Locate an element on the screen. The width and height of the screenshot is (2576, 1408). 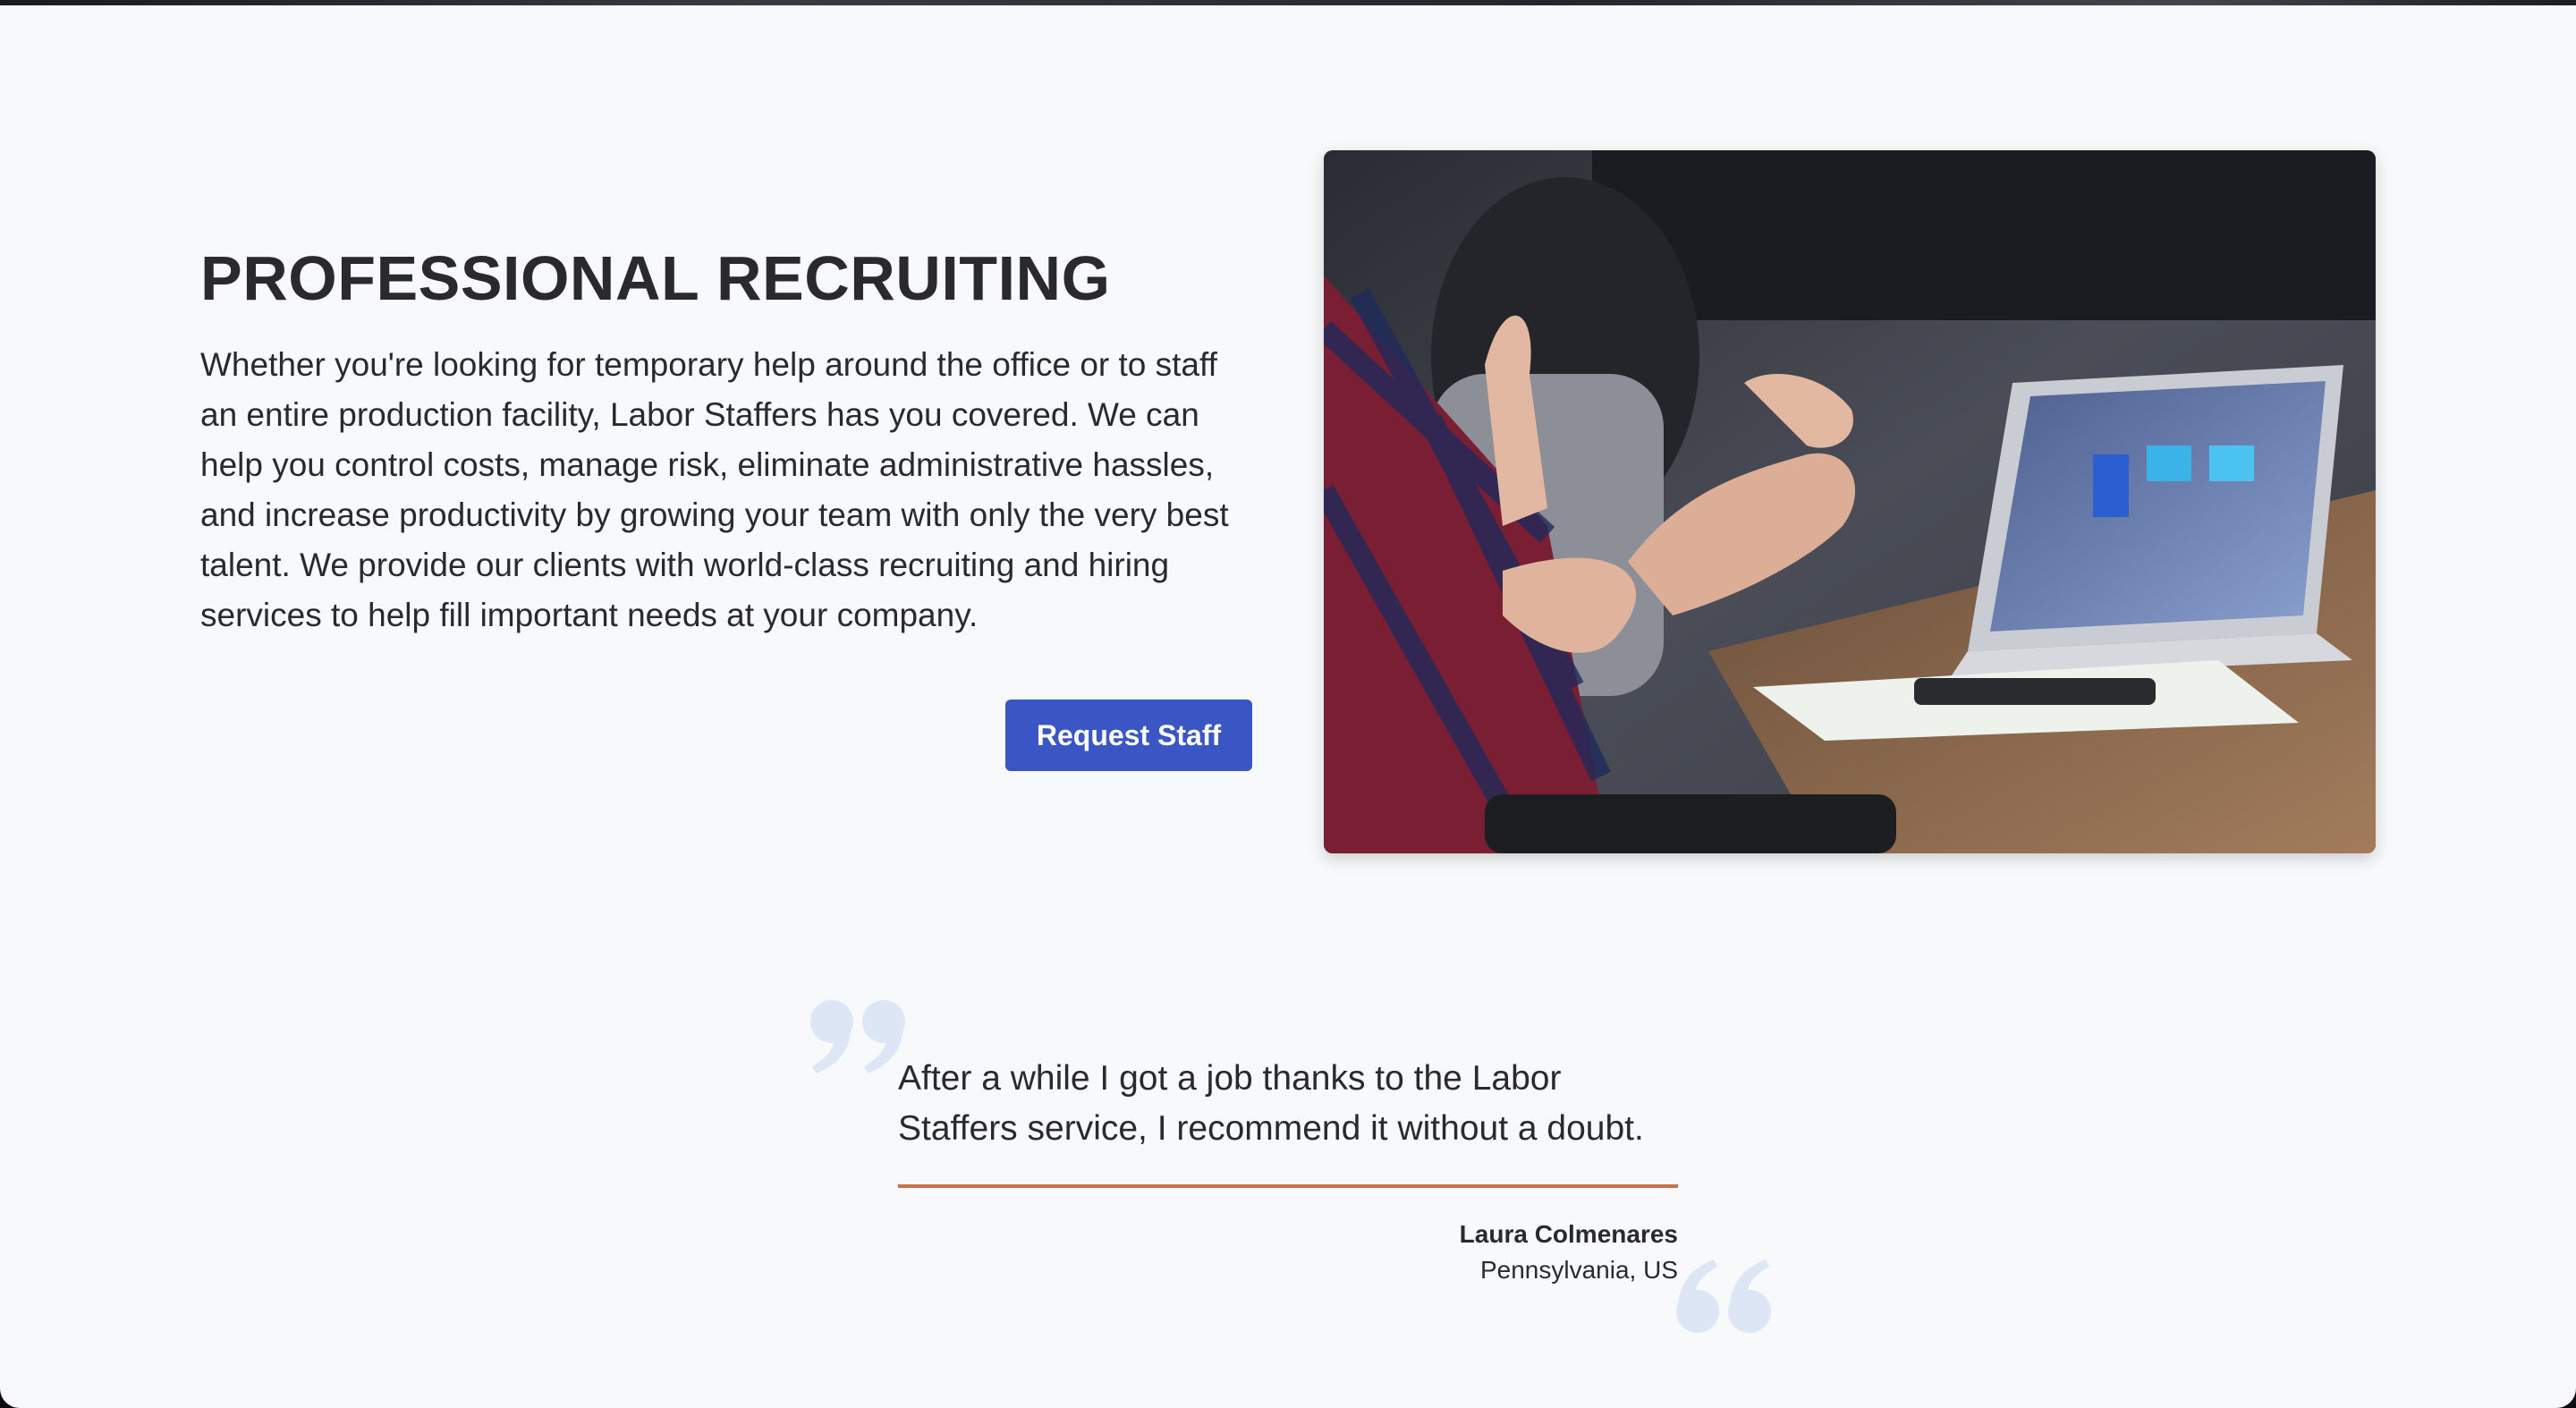
page-title: PROFESSIONAL RECRUITING is located at coordinates (655, 278).